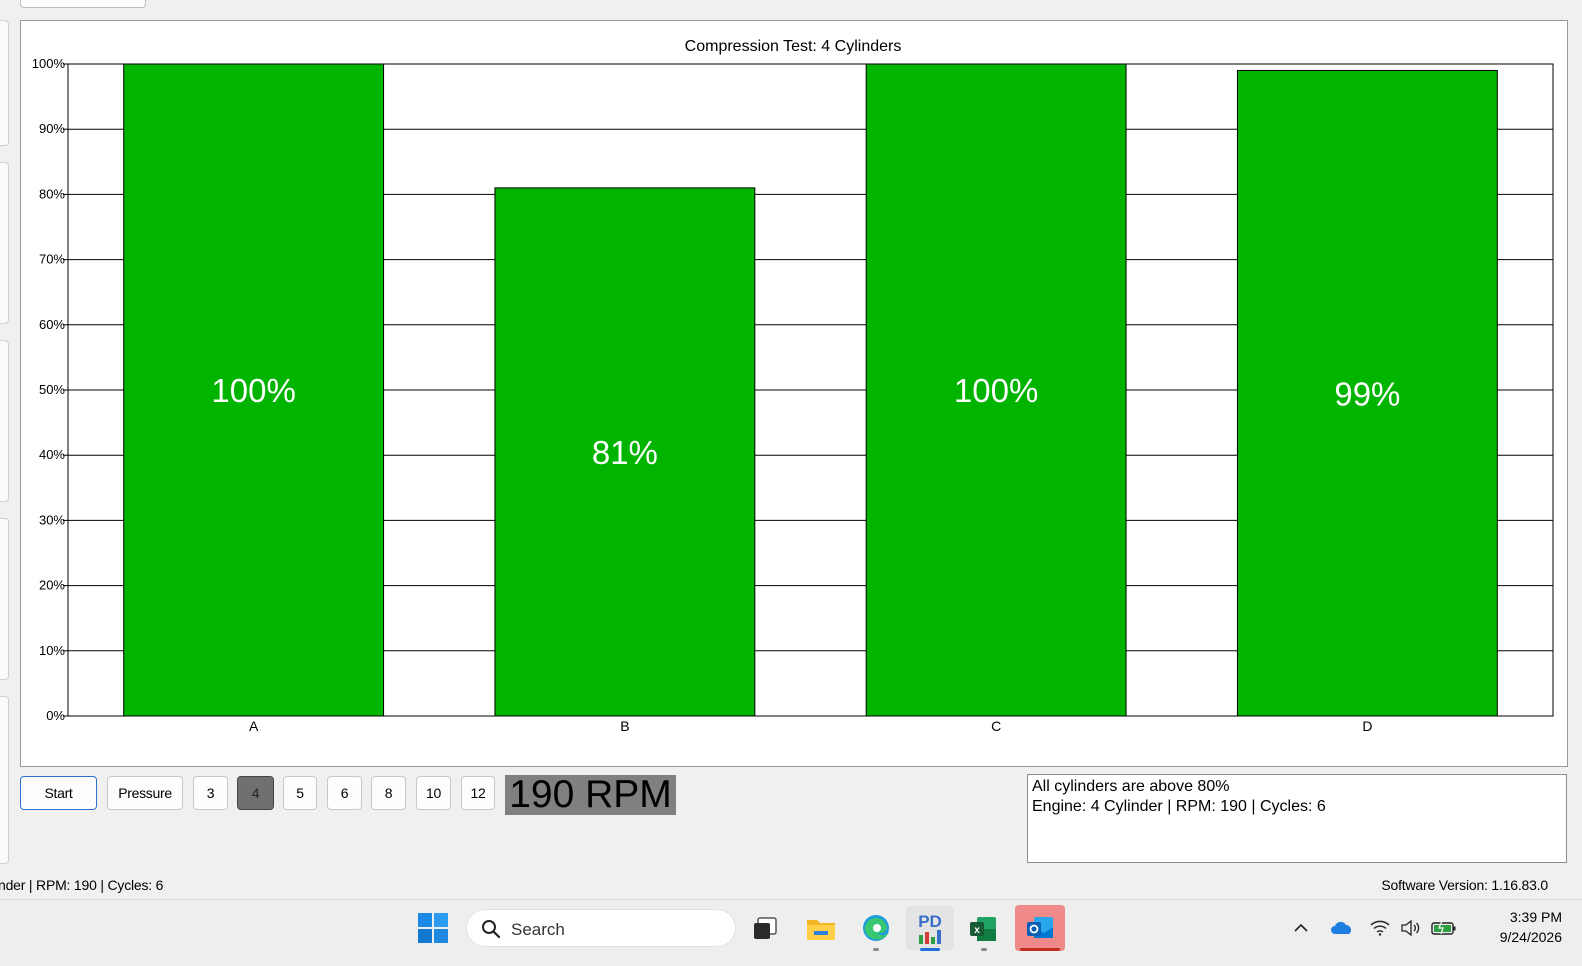 The width and height of the screenshot is (1582, 966). I want to click on y-tick-label: 40%, so click(52, 454).